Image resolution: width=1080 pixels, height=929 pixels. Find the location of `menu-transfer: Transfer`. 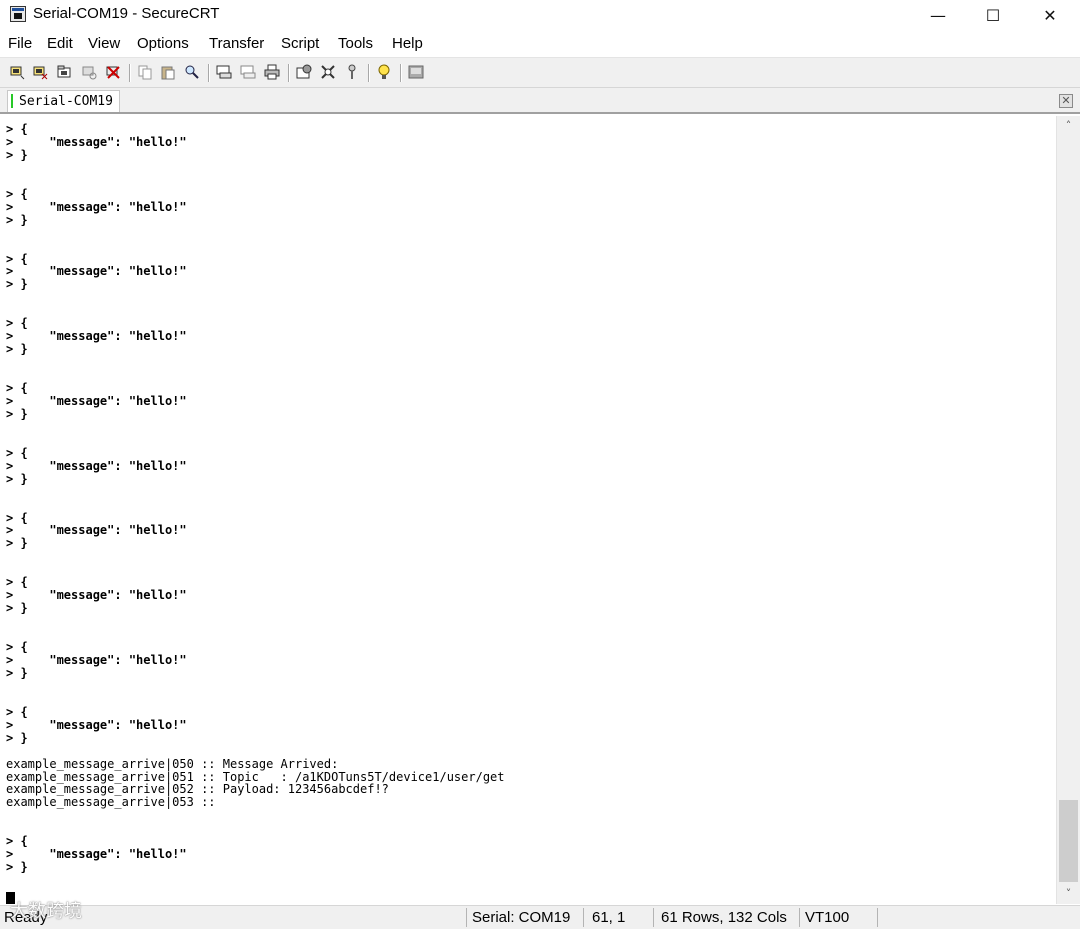

menu-transfer: Transfer is located at coordinates (236, 43).